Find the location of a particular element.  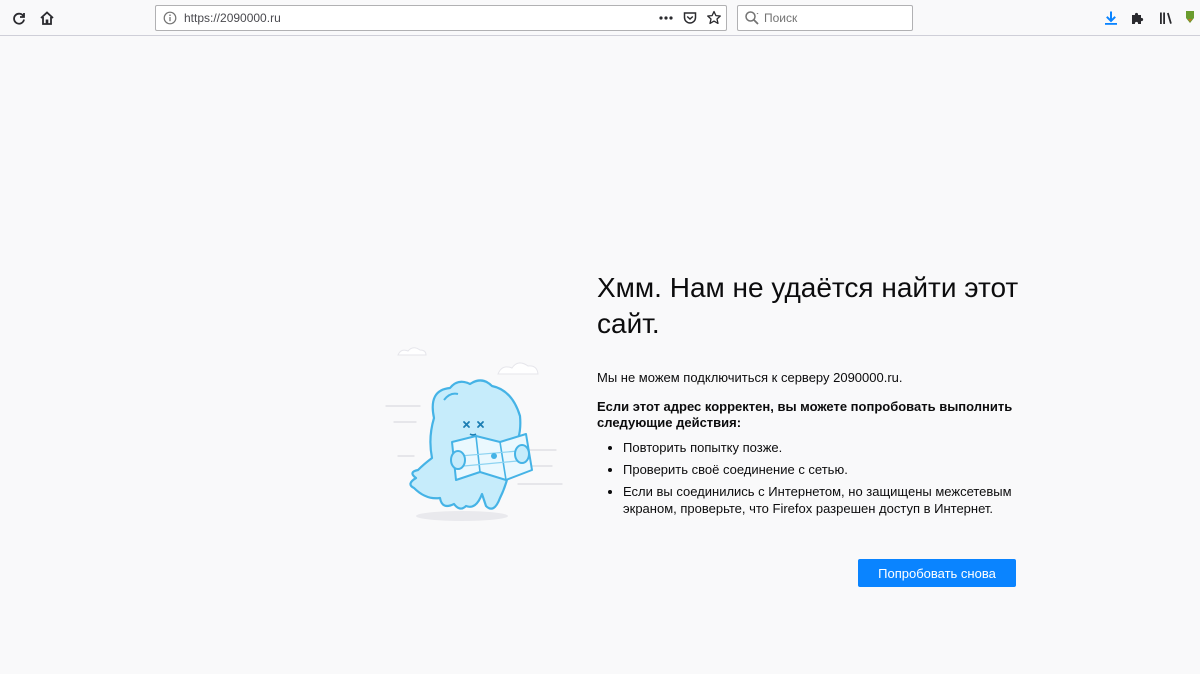

star-icon is located at coordinates (714, 17).